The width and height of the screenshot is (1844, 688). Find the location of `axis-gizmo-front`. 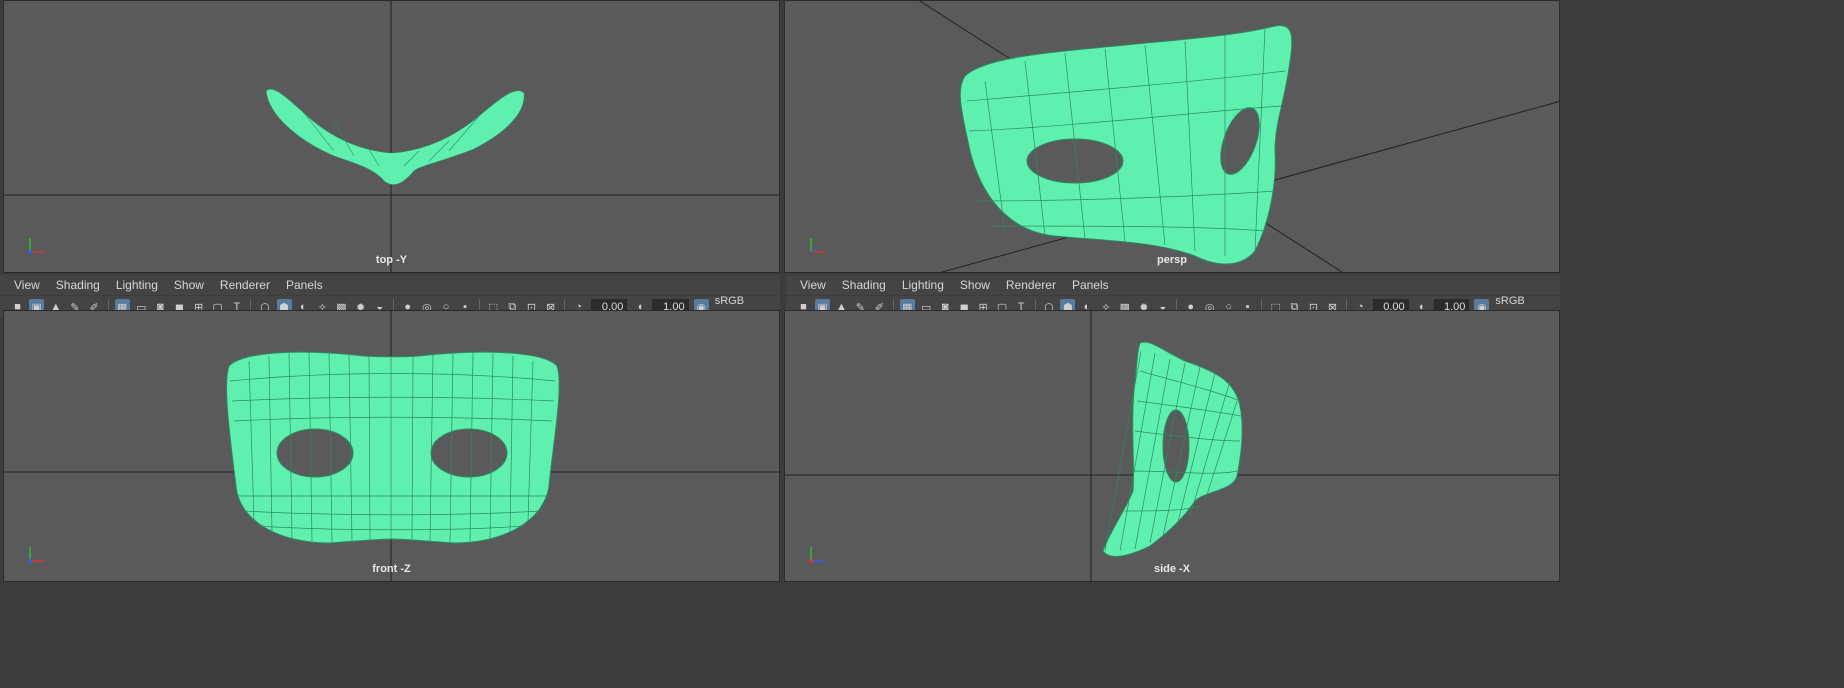

axis-gizmo-front is located at coordinates (36, 555).